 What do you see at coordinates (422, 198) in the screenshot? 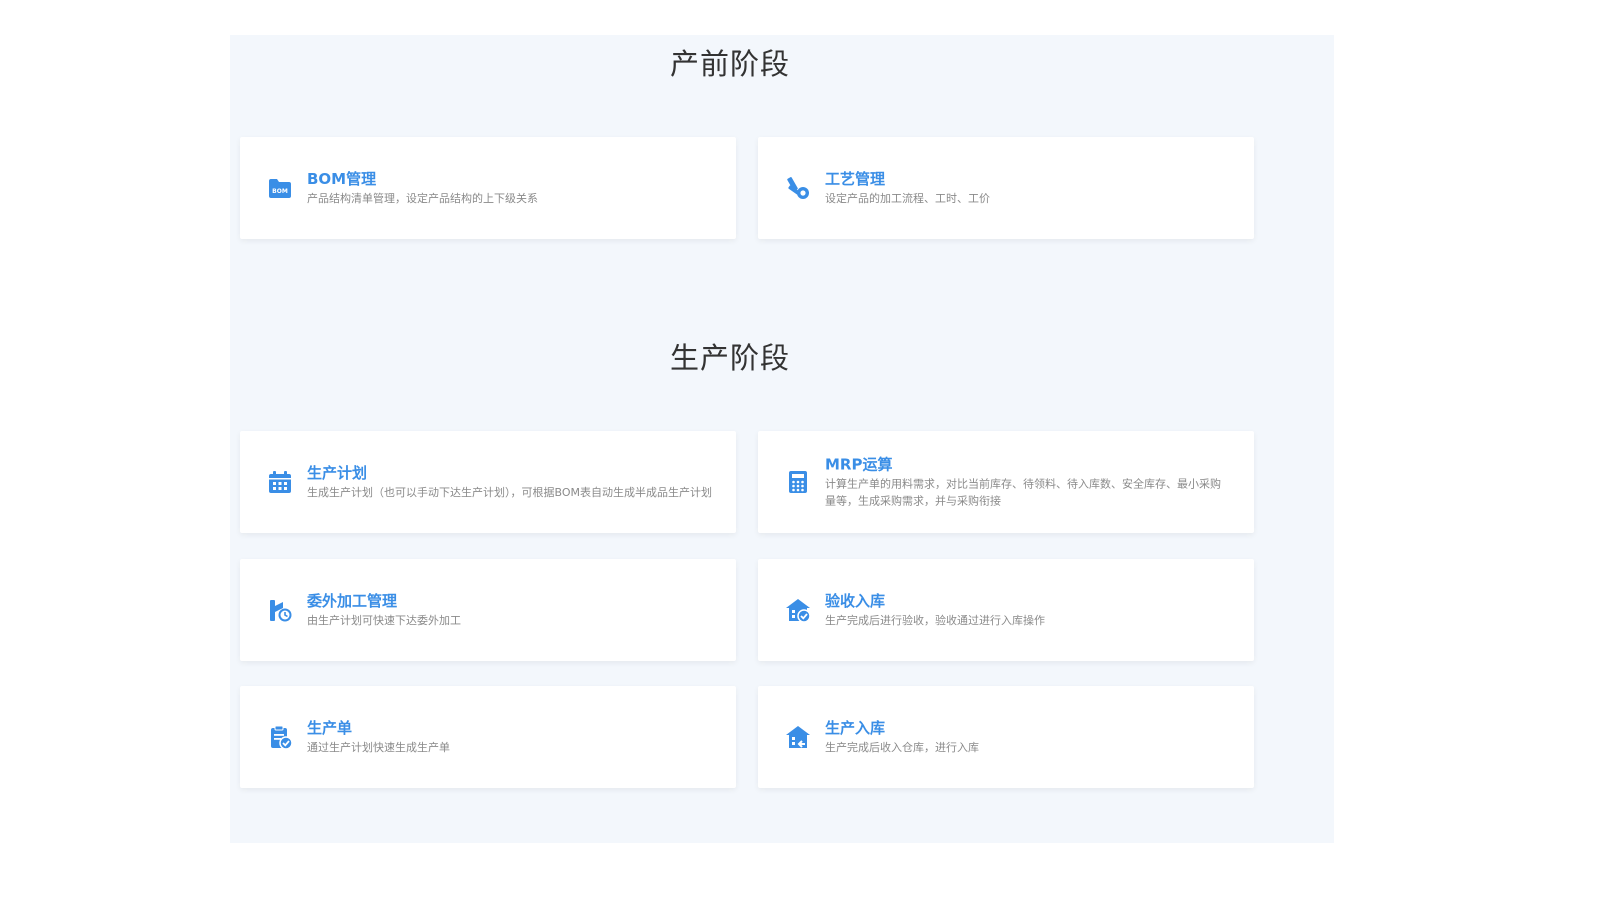
I see `card-description: 产品结构清单管理，设定产品结构的上下级关系` at bounding box center [422, 198].